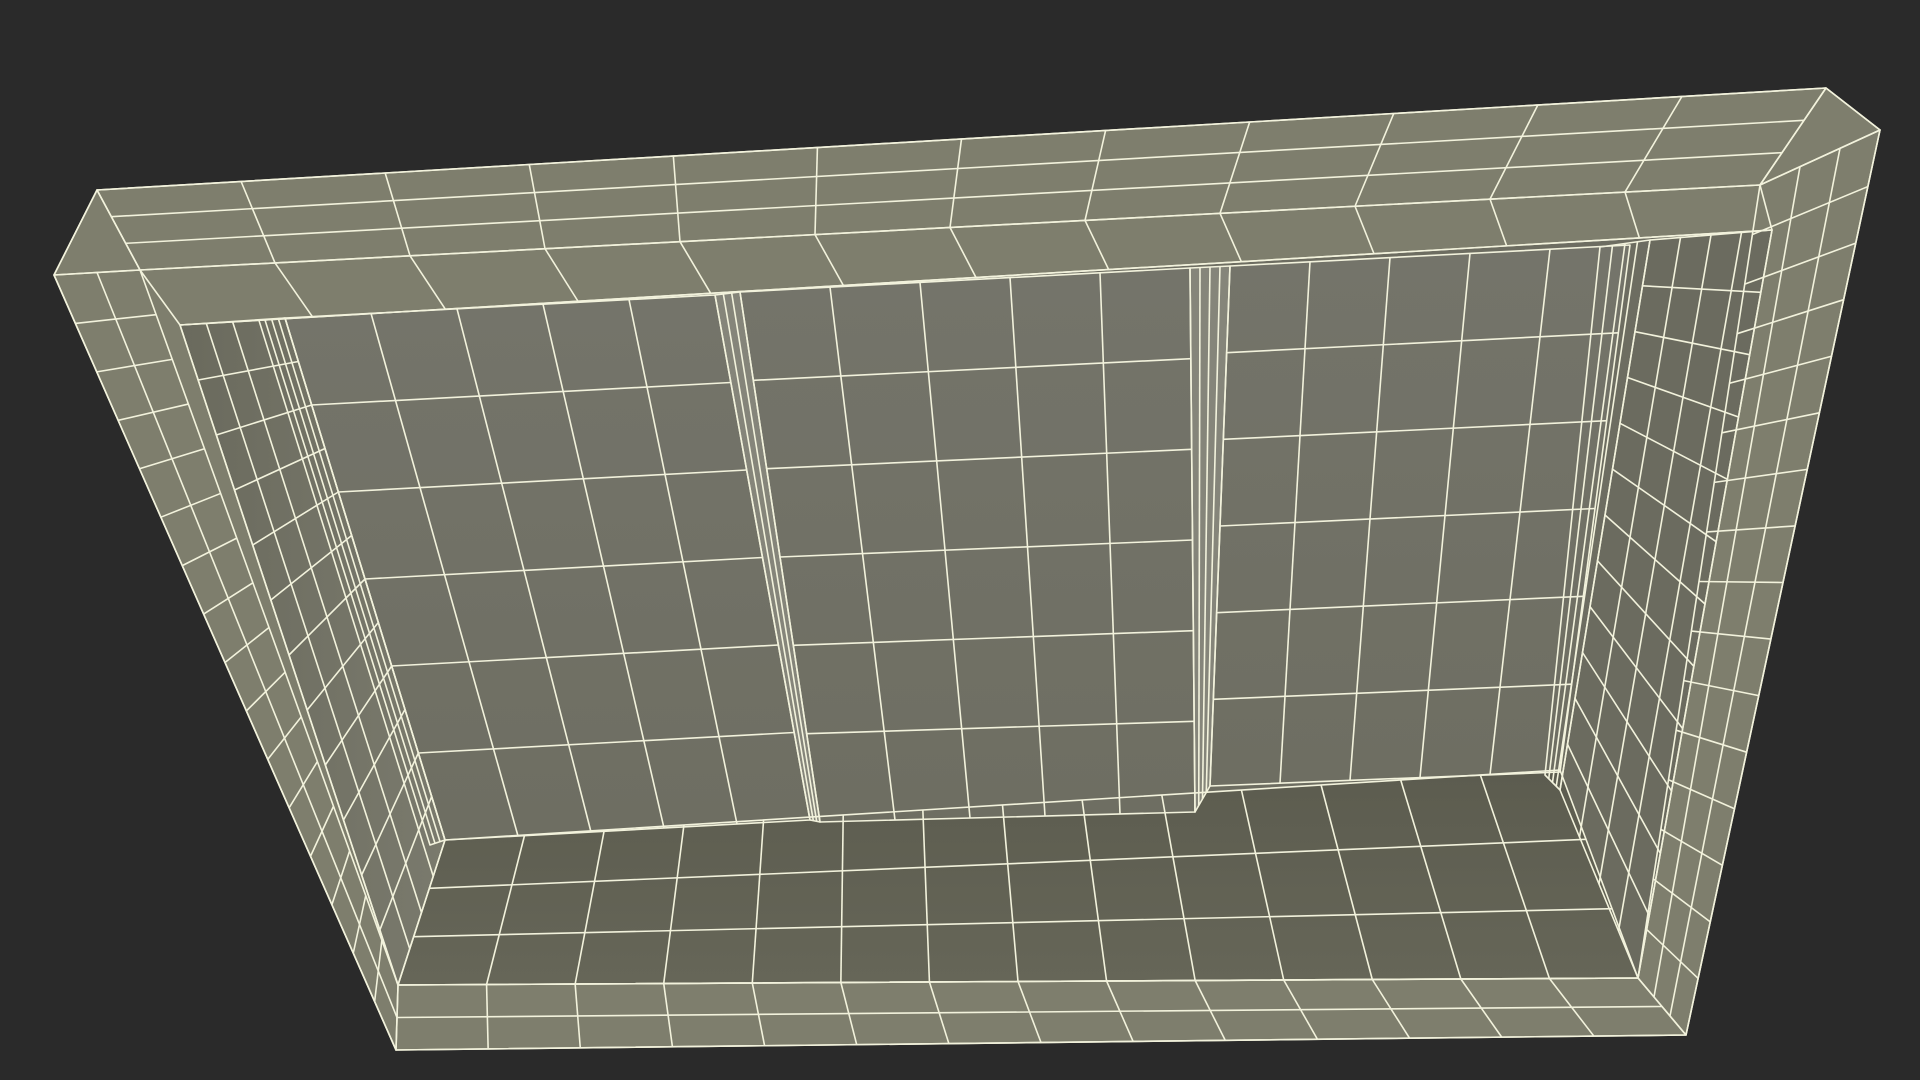  Describe the element at coordinates (1420, 515) in the screenshot. I see `glass-panel-right` at that location.